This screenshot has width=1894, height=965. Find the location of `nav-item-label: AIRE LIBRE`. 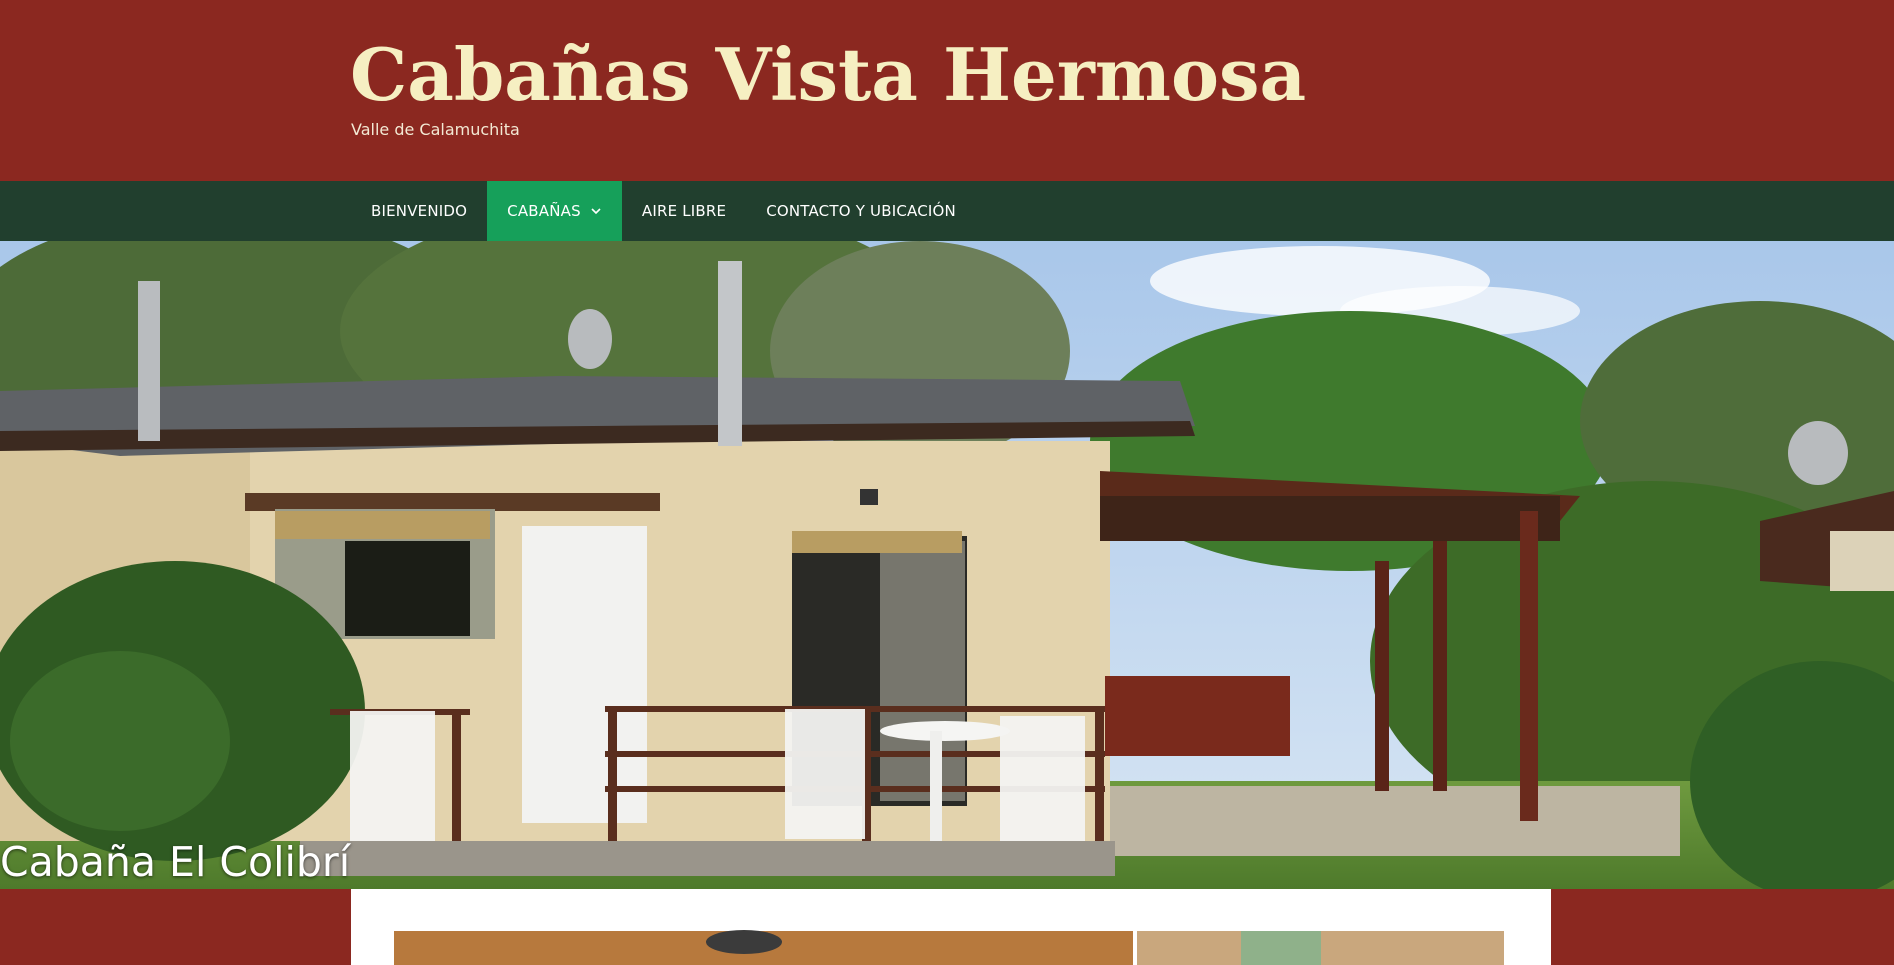

nav-item-label: AIRE LIBRE is located at coordinates (684, 211).